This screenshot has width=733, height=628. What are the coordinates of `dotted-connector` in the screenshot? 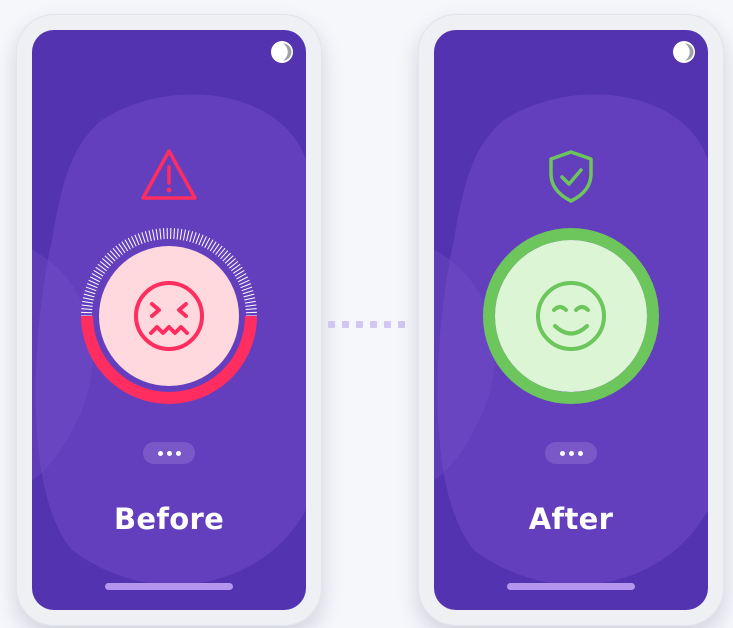 It's located at (366, 324).